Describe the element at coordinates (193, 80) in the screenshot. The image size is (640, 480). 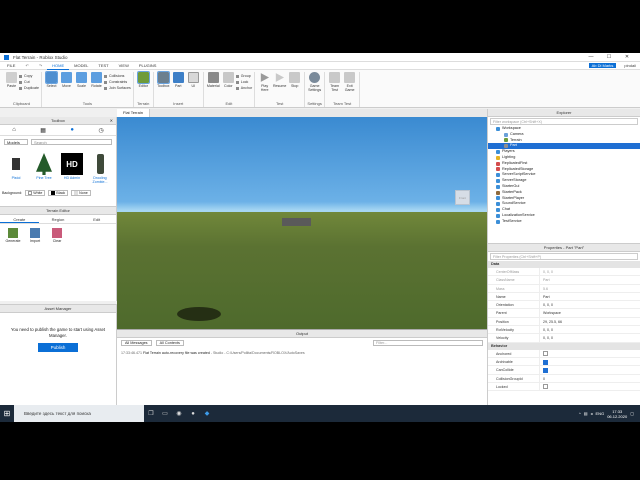
I see `ui-button: UI` at that location.